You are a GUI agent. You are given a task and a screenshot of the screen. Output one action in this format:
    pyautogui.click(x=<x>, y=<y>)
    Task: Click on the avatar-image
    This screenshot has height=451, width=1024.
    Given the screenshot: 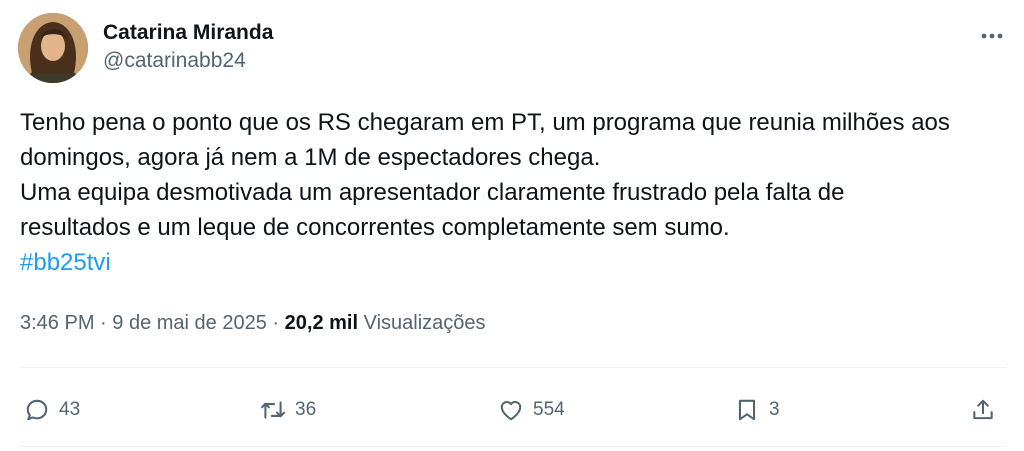 What is the action you would take?
    pyautogui.click(x=53, y=48)
    